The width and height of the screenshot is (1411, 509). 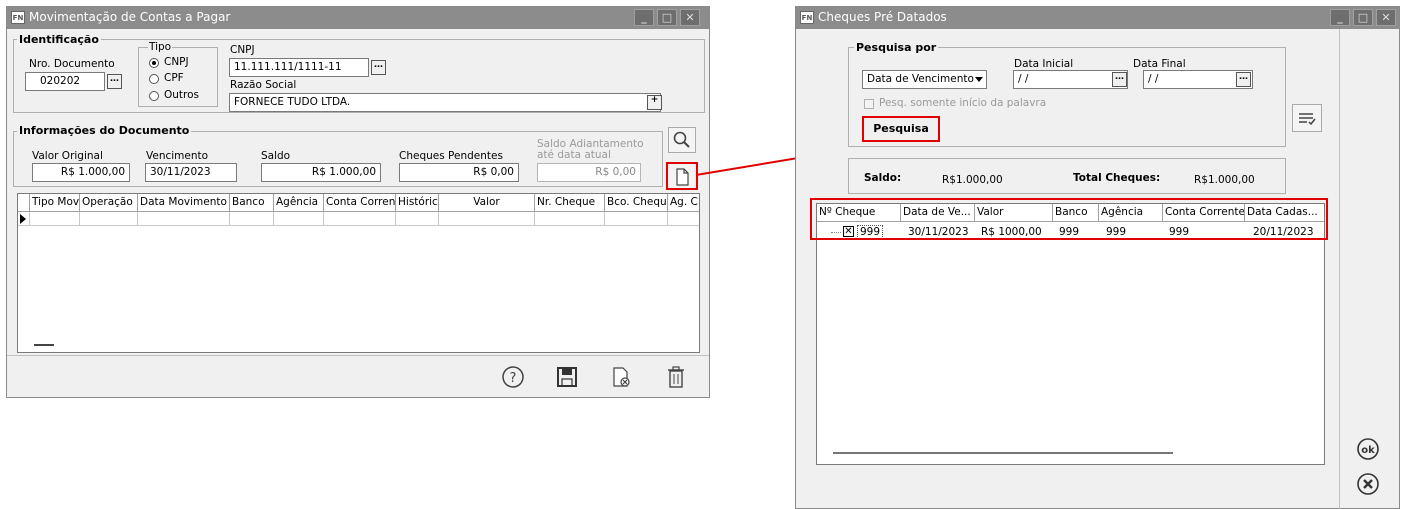 What do you see at coordinates (924, 79) in the screenshot?
I see `pesquisa-campo-select: Data de Vencimento` at bounding box center [924, 79].